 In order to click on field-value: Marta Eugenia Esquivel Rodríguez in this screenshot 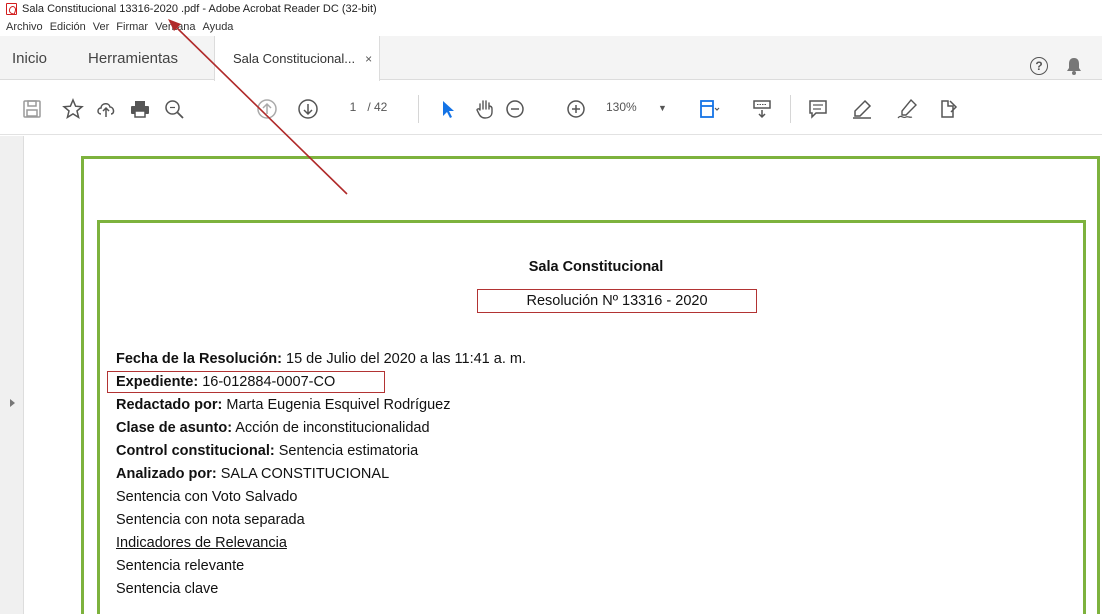, I will do `click(336, 405)`.